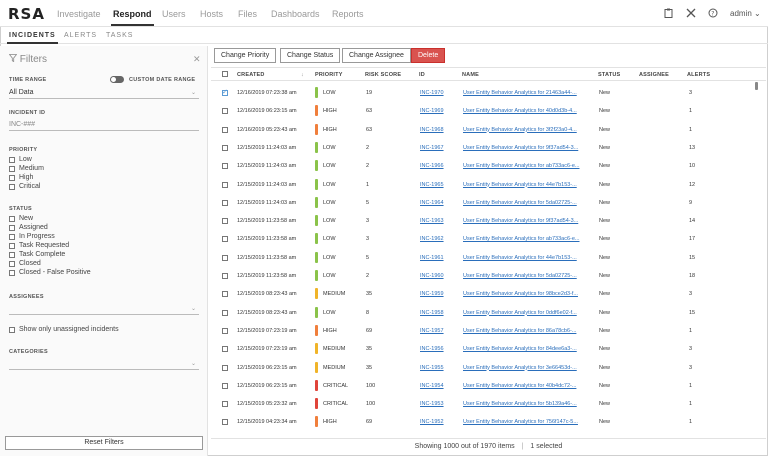 This screenshot has width=768, height=456. I want to click on priority-high-checkbox: High, so click(21, 177).